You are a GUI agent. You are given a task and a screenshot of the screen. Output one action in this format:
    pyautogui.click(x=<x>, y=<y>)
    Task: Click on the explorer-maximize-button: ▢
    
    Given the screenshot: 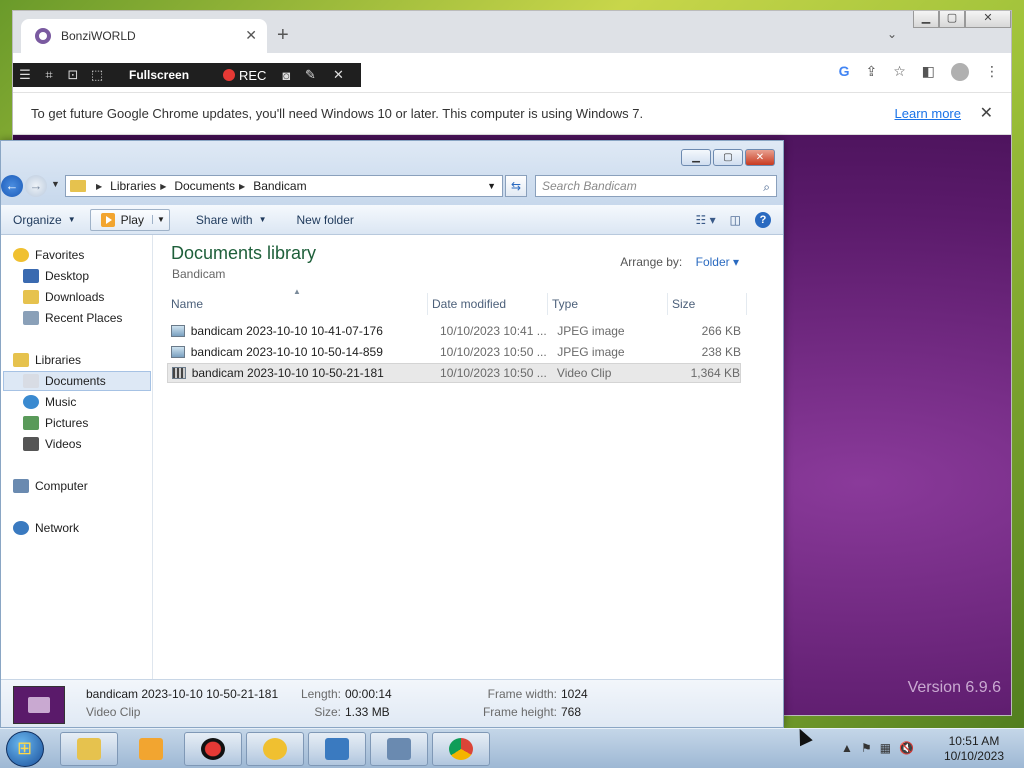 What is the action you would take?
    pyautogui.click(x=728, y=157)
    